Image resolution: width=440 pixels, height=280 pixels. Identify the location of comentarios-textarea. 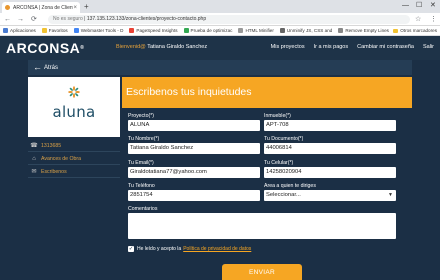
(262, 226).